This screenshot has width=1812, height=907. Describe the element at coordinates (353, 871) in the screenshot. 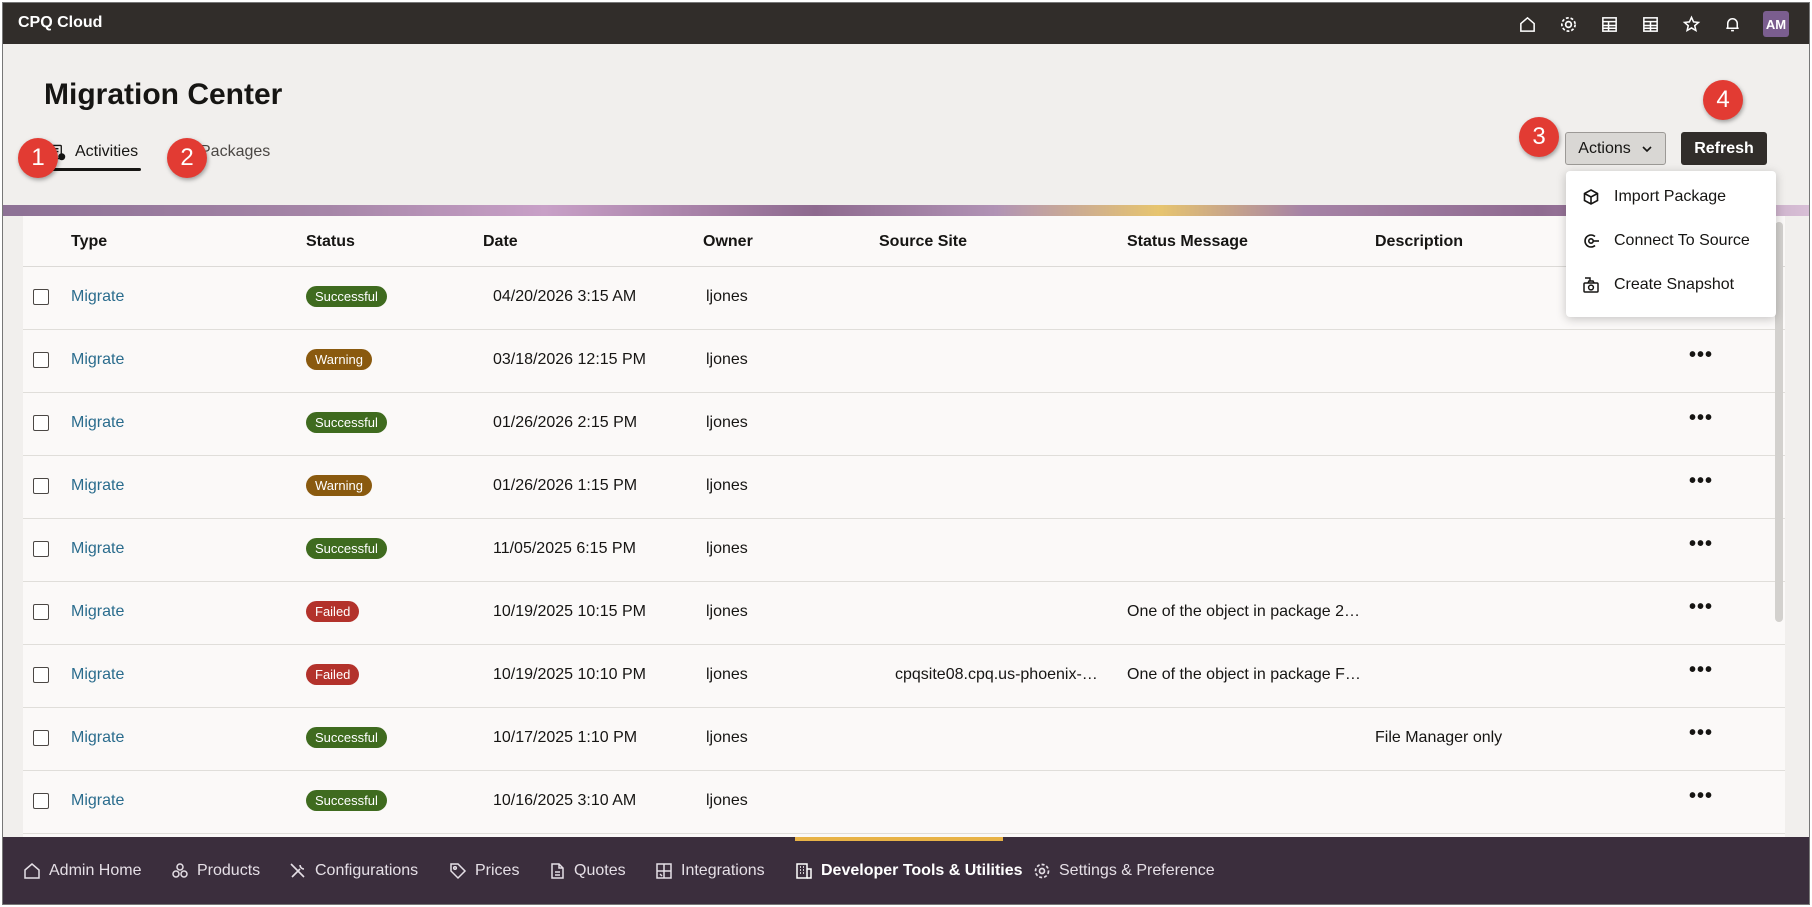

I see `nav-item-configurations: Configurations` at that location.